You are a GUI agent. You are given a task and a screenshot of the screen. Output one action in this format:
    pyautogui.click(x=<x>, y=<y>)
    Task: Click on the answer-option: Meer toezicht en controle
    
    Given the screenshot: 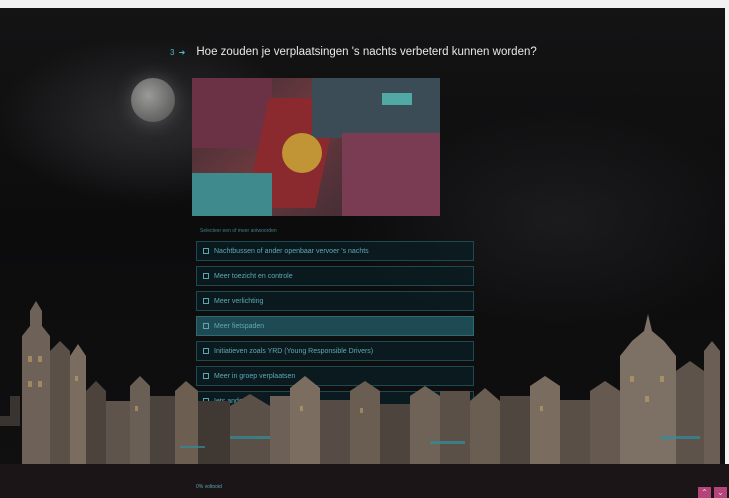 What is the action you would take?
    pyautogui.click(x=335, y=276)
    